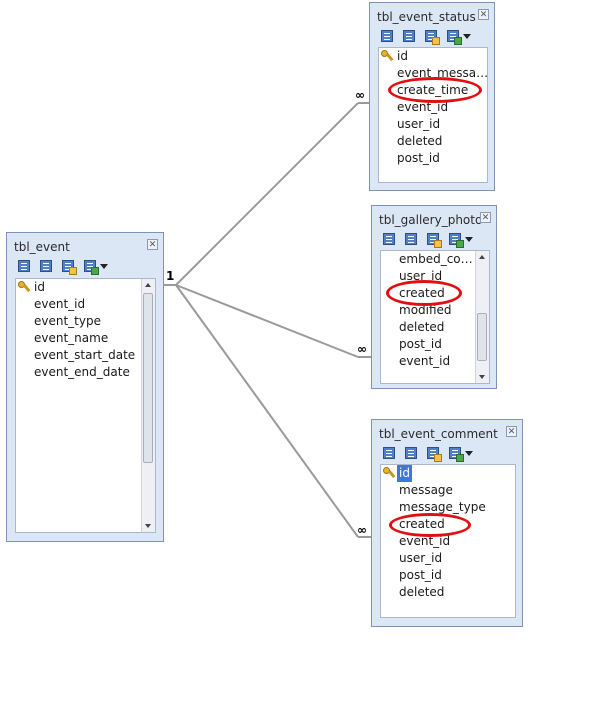 Image resolution: width=604 pixels, height=707 pixels. Describe the element at coordinates (267, 194) in the screenshot. I see `relation-line-status` at that location.